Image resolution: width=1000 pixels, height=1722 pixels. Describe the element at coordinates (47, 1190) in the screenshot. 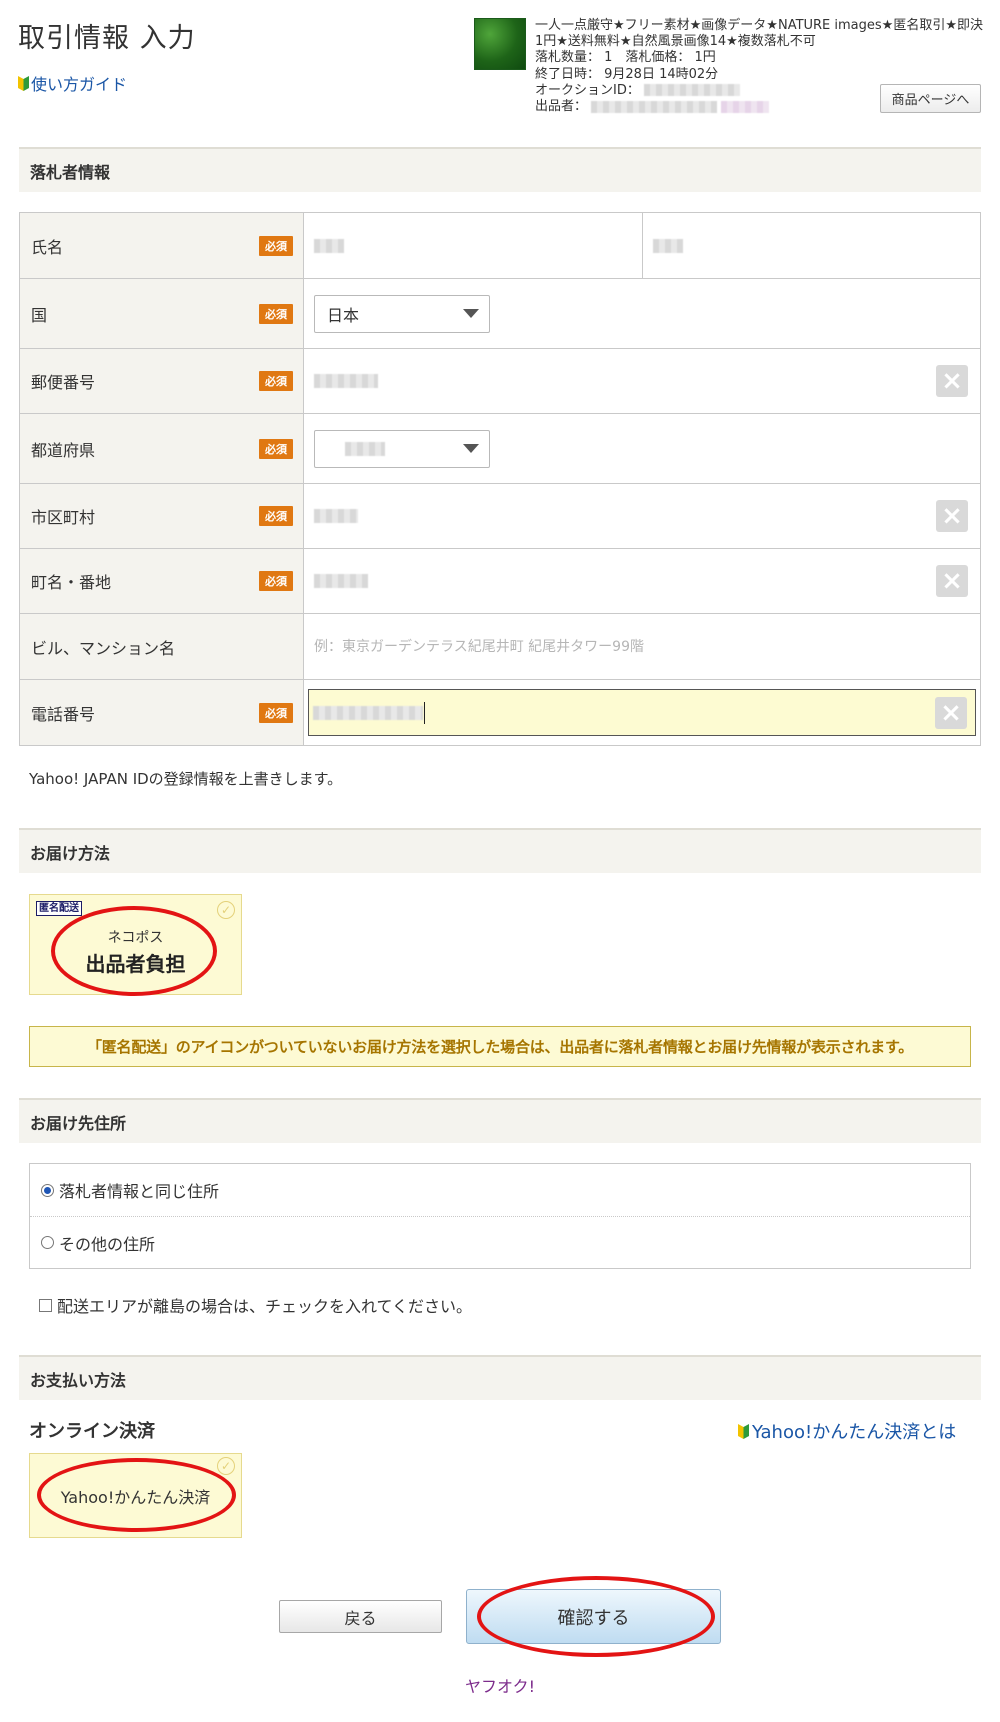

I see `radio-selected` at that location.